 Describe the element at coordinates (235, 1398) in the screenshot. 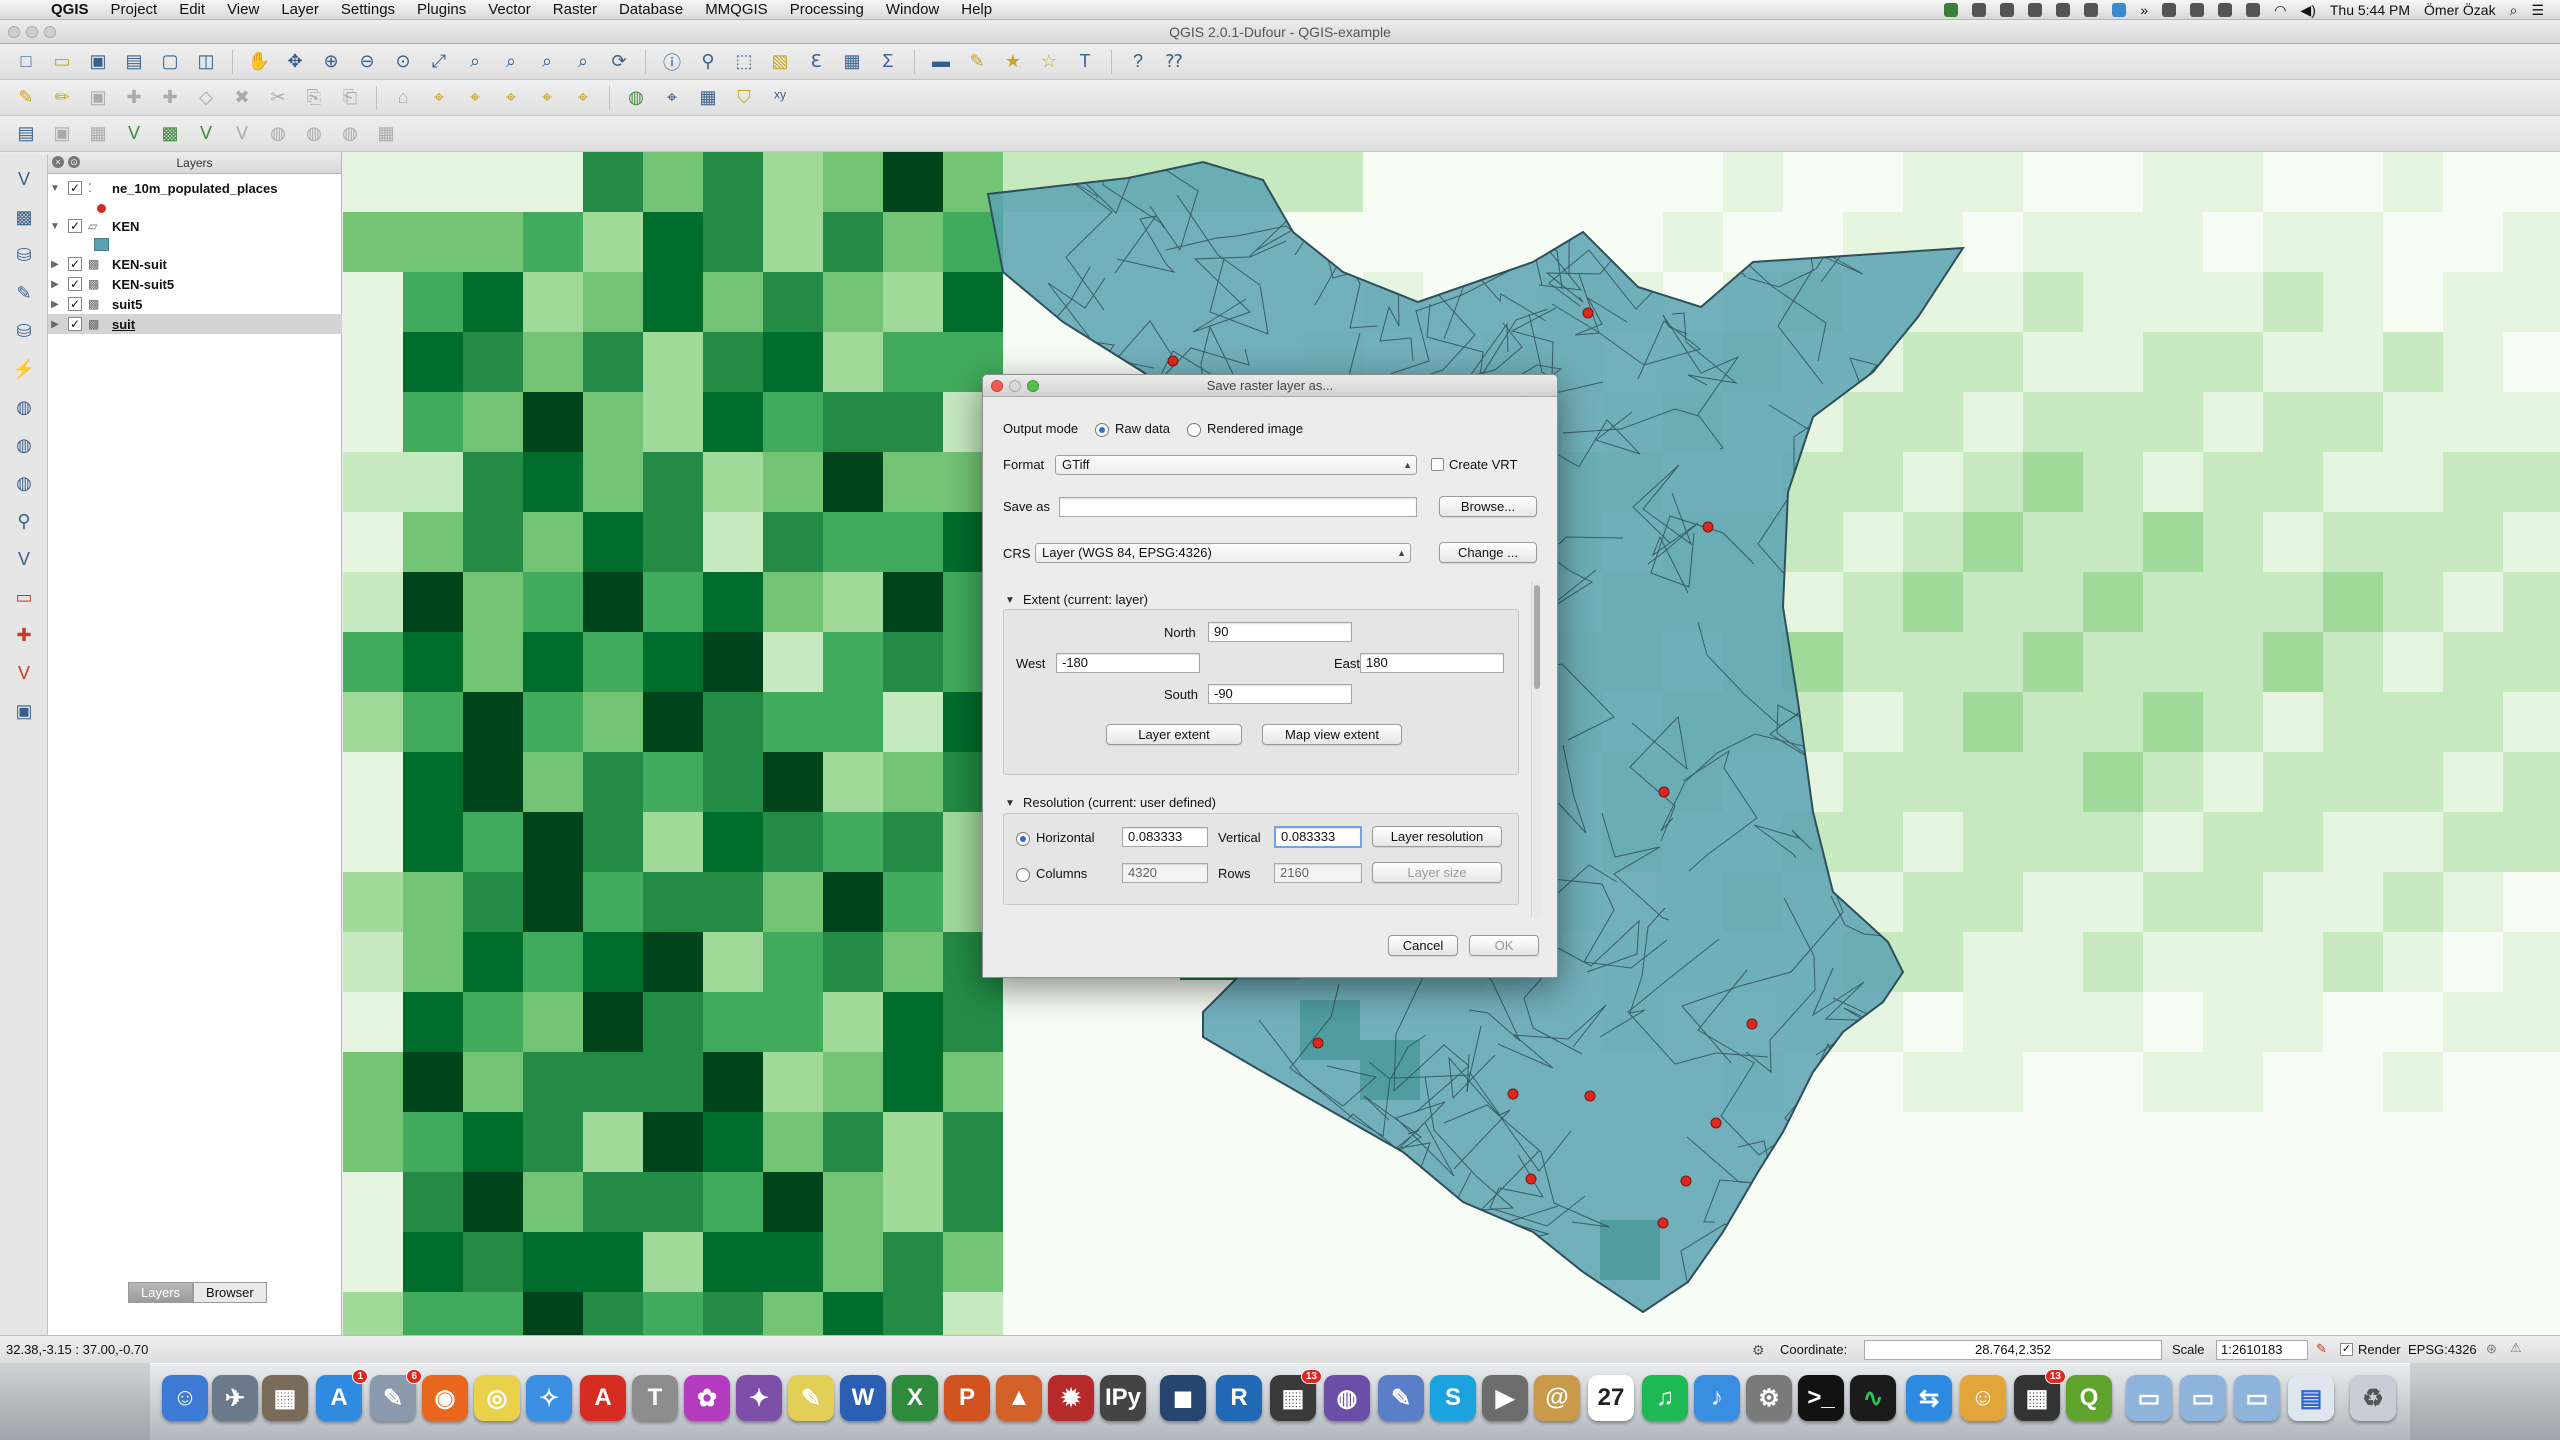

I see `launchpad-icon: ✈` at that location.